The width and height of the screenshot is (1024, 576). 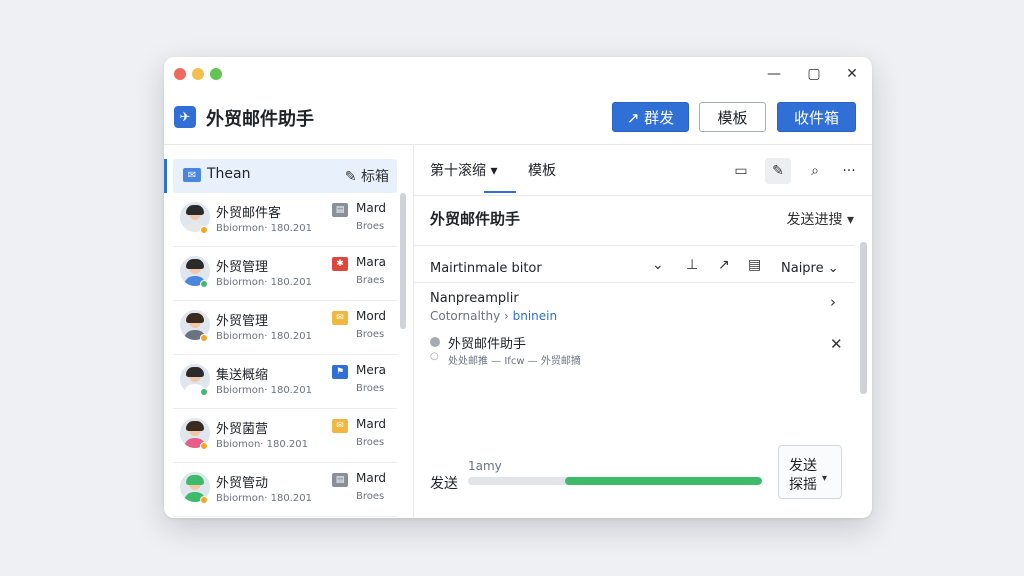 I want to click on template-button: 模板, so click(x=732, y=117).